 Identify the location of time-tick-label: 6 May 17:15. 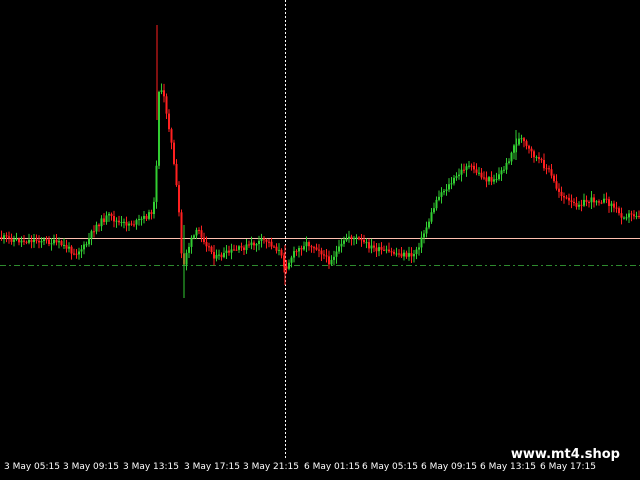
(568, 467).